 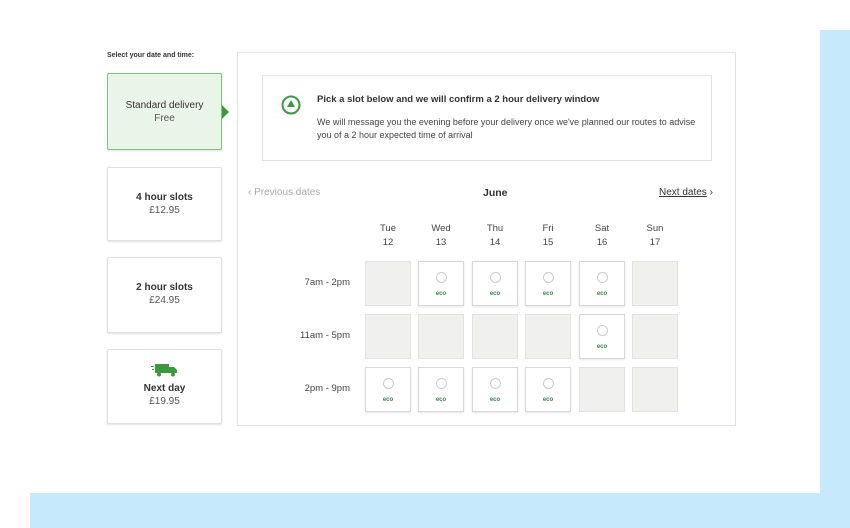 I want to click on option-title: 2 hour slots, so click(x=164, y=287).